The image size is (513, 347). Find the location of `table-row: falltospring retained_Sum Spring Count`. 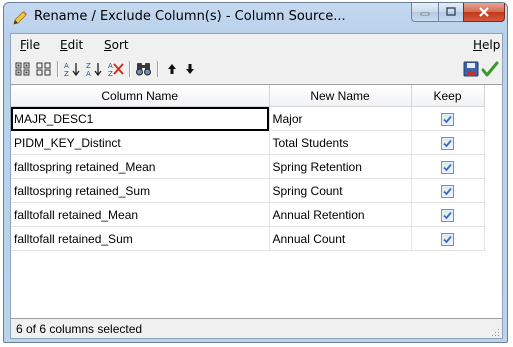

table-row: falltospring retained_Sum Spring Count is located at coordinates (248, 190).